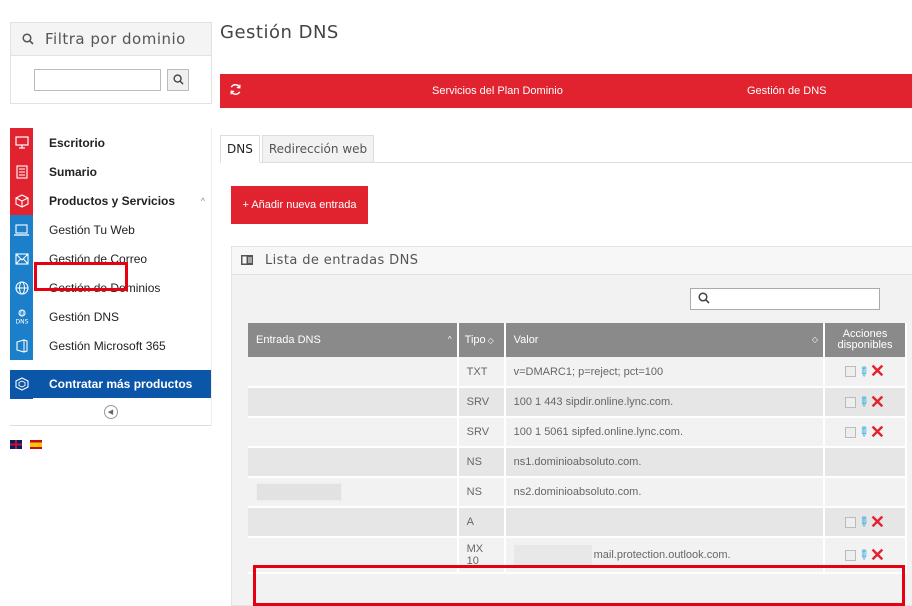  What do you see at coordinates (202, 200) in the screenshot?
I see `chevron-up-icon: ^` at bounding box center [202, 200].